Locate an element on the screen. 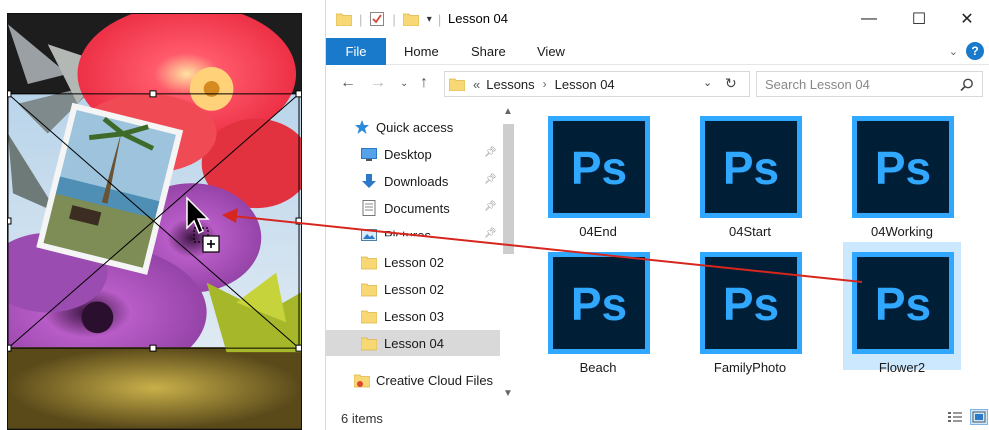 Image resolution: width=989 pixels, height=430 pixels. file-name: FamilyPhoto is located at coordinates (750, 367).